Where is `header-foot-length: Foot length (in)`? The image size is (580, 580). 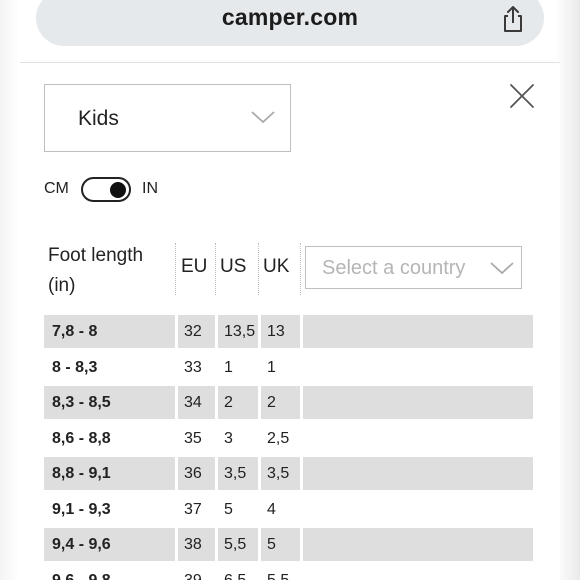
header-foot-length: Foot length (in) is located at coordinates (113, 271).